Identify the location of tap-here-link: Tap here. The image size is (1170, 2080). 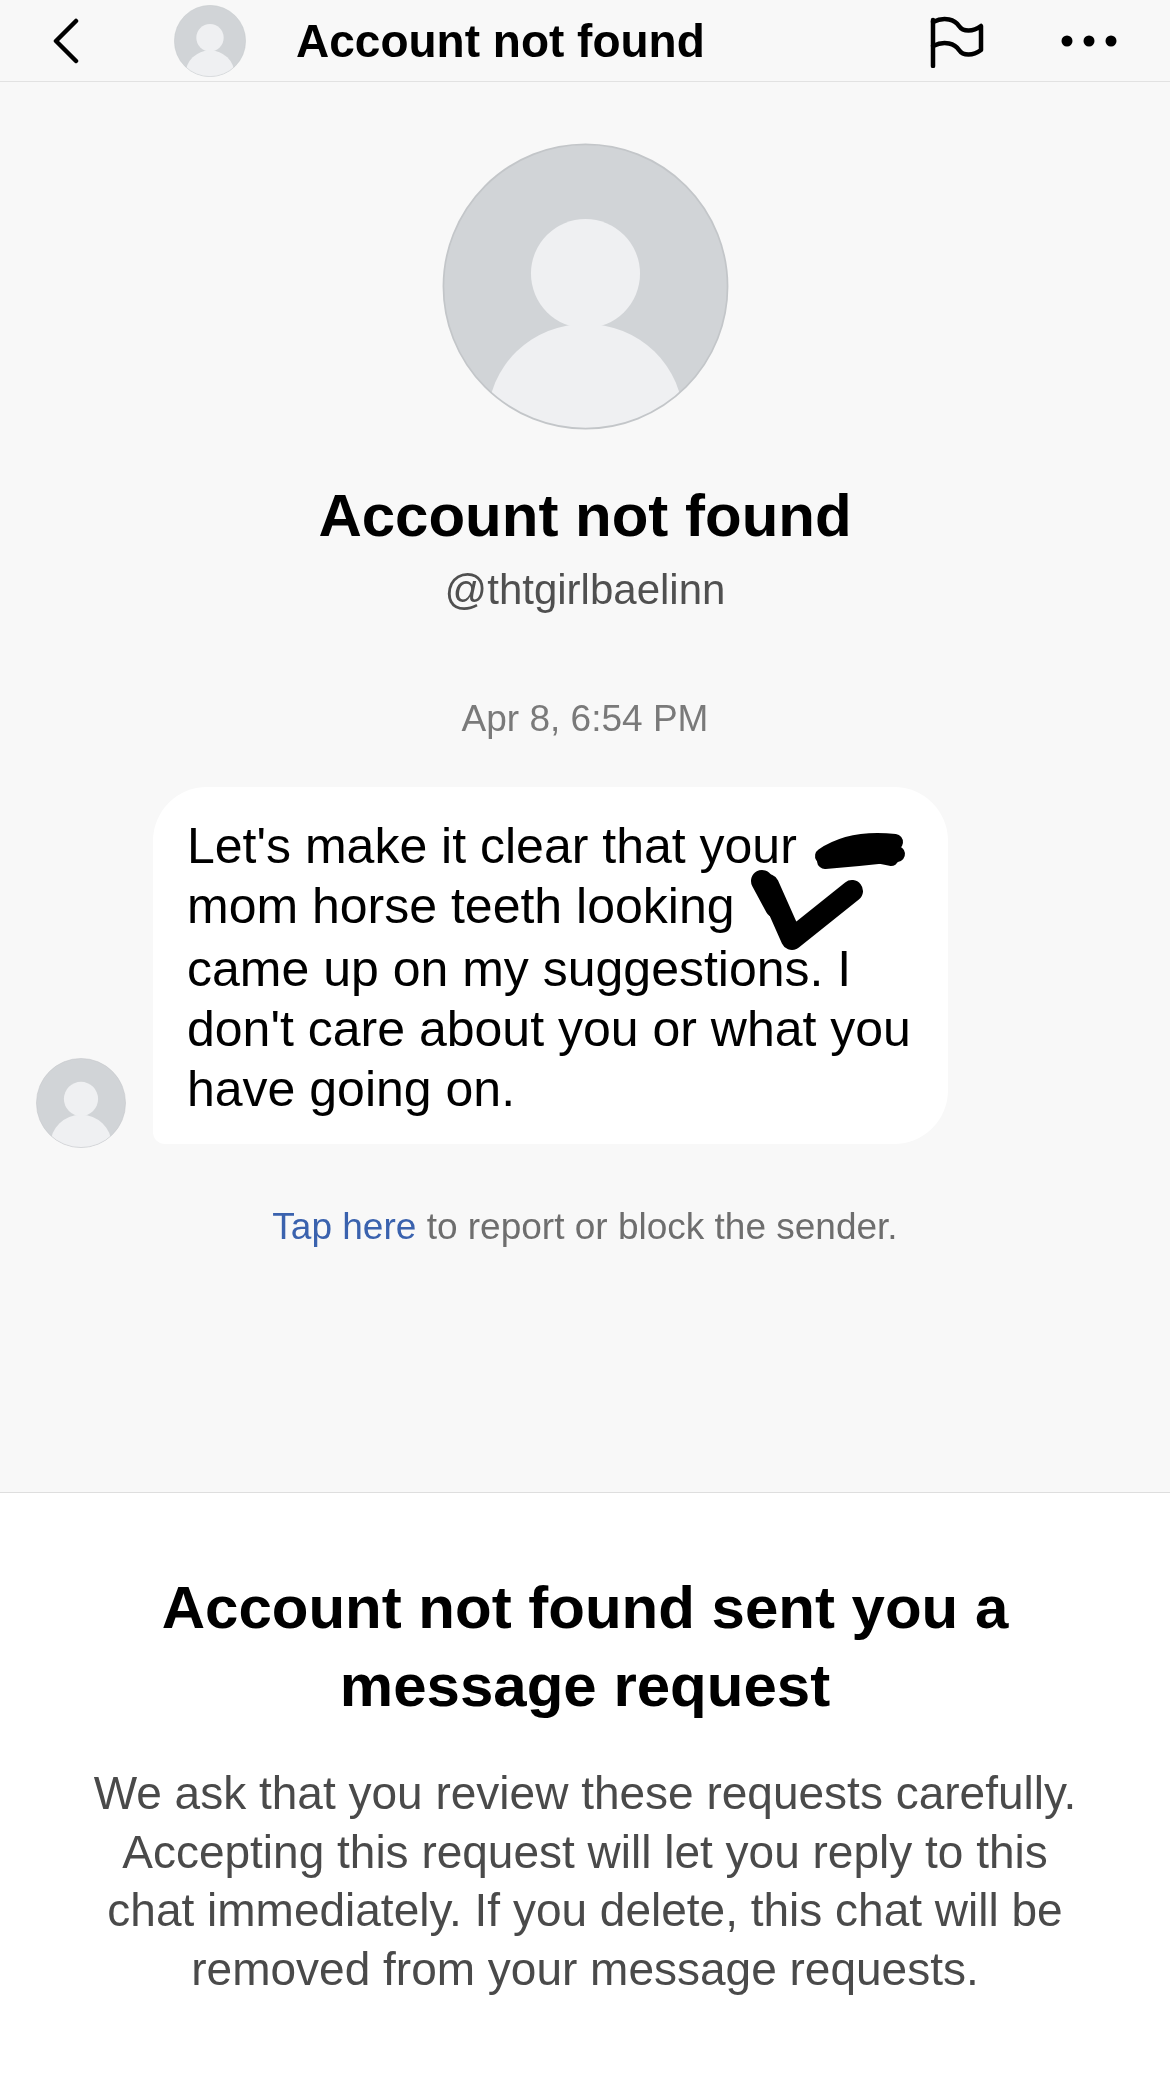
(344, 1226).